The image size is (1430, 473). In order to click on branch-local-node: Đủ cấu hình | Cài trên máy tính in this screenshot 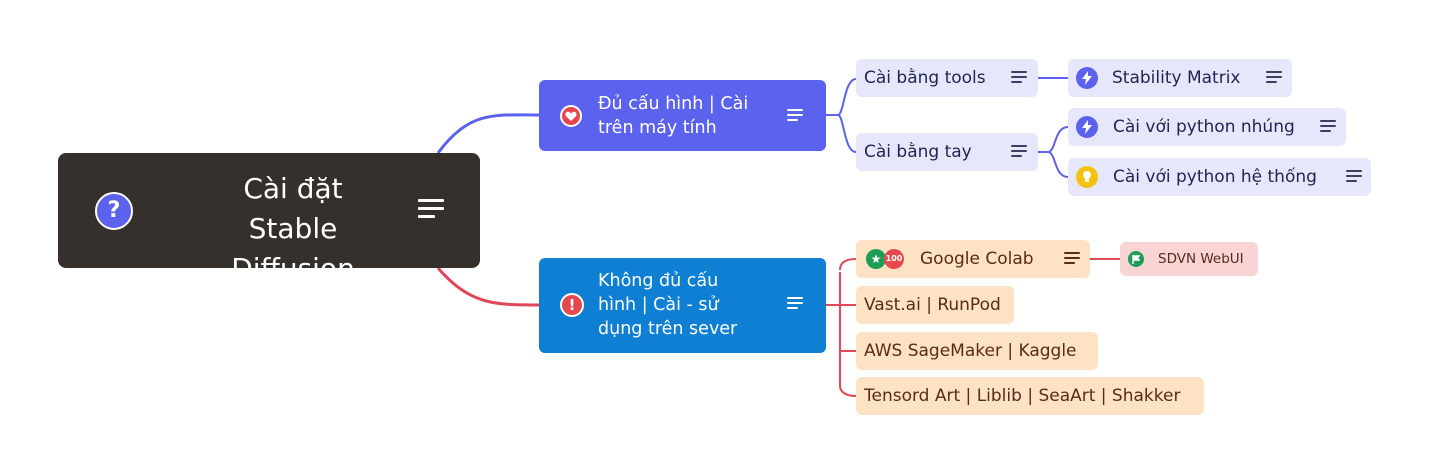, I will do `click(682, 115)`.